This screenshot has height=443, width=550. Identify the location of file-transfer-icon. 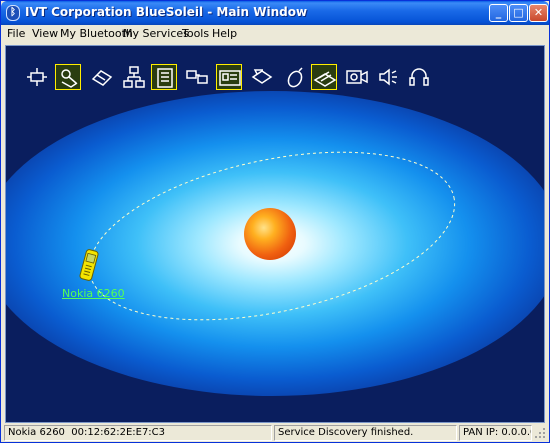
(164, 77).